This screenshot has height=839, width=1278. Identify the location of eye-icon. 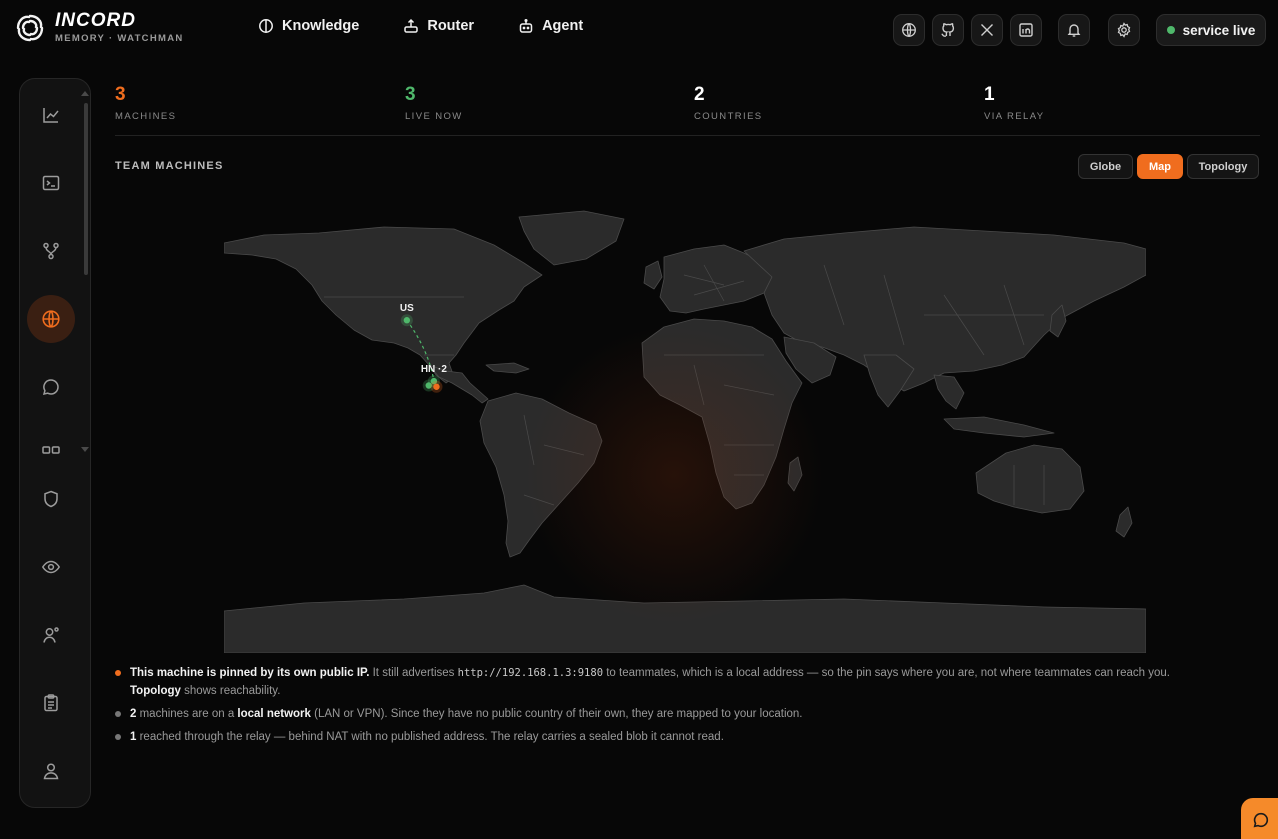
(51, 567).